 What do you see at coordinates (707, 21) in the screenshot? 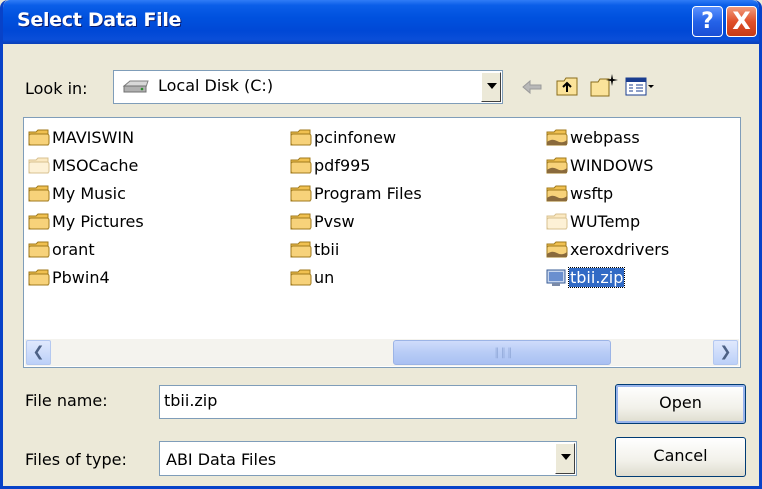
I see `help-button: ?` at bounding box center [707, 21].